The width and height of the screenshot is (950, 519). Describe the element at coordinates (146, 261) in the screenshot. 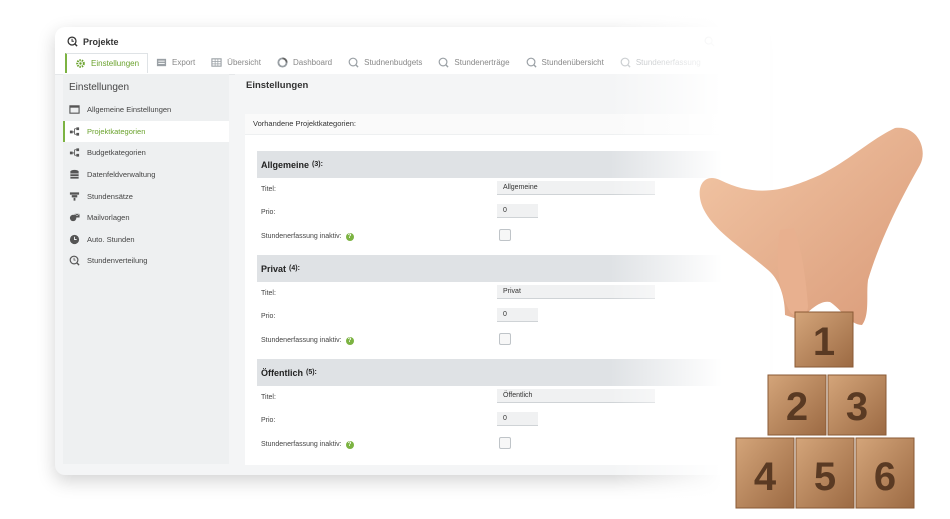

I see `sidebar-item-stundenverteilung: Stundenverteilung` at that location.